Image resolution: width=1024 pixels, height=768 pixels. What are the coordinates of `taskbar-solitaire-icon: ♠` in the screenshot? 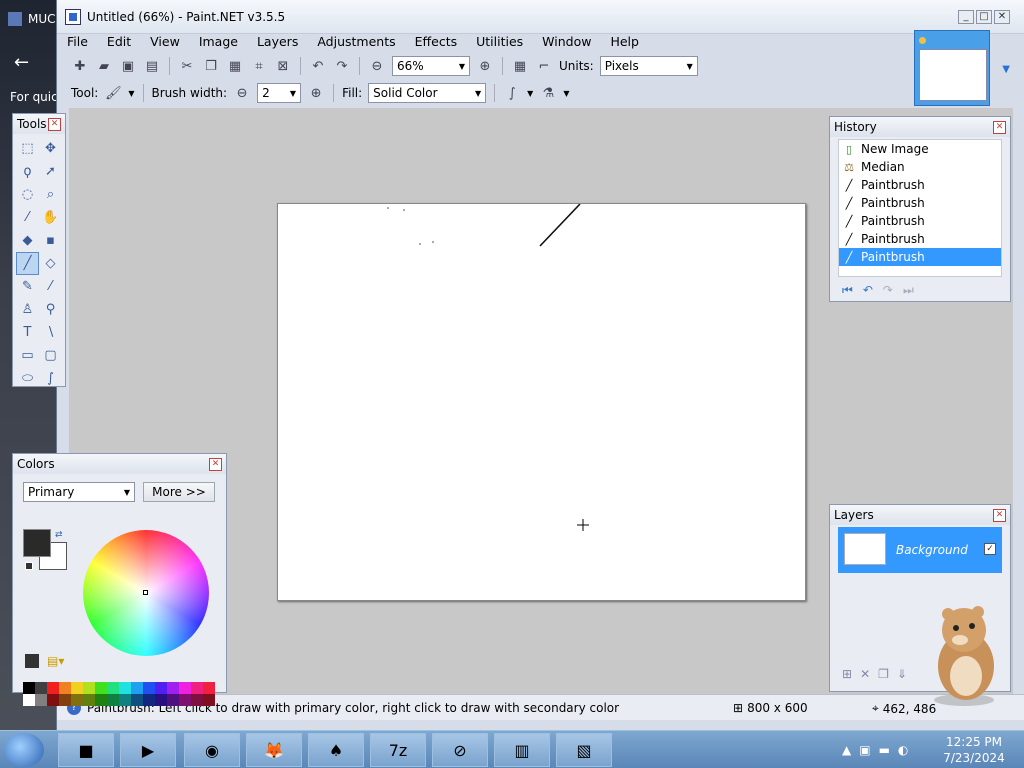 It's located at (336, 750).